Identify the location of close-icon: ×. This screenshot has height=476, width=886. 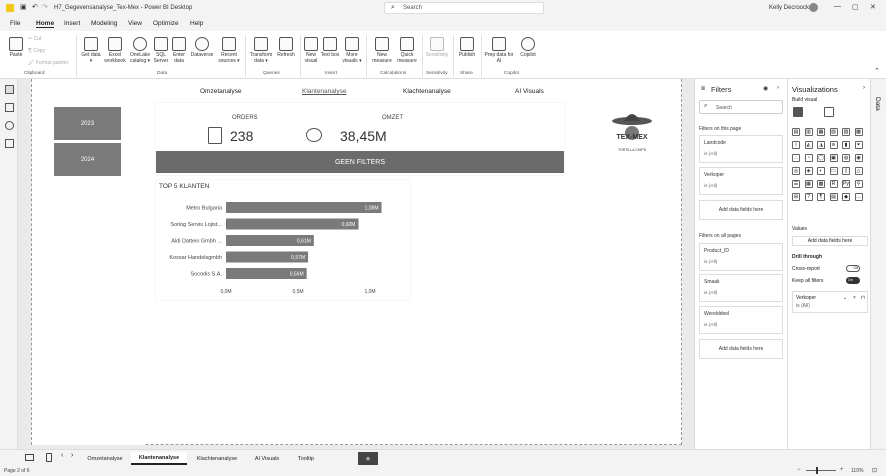
(854, 298).